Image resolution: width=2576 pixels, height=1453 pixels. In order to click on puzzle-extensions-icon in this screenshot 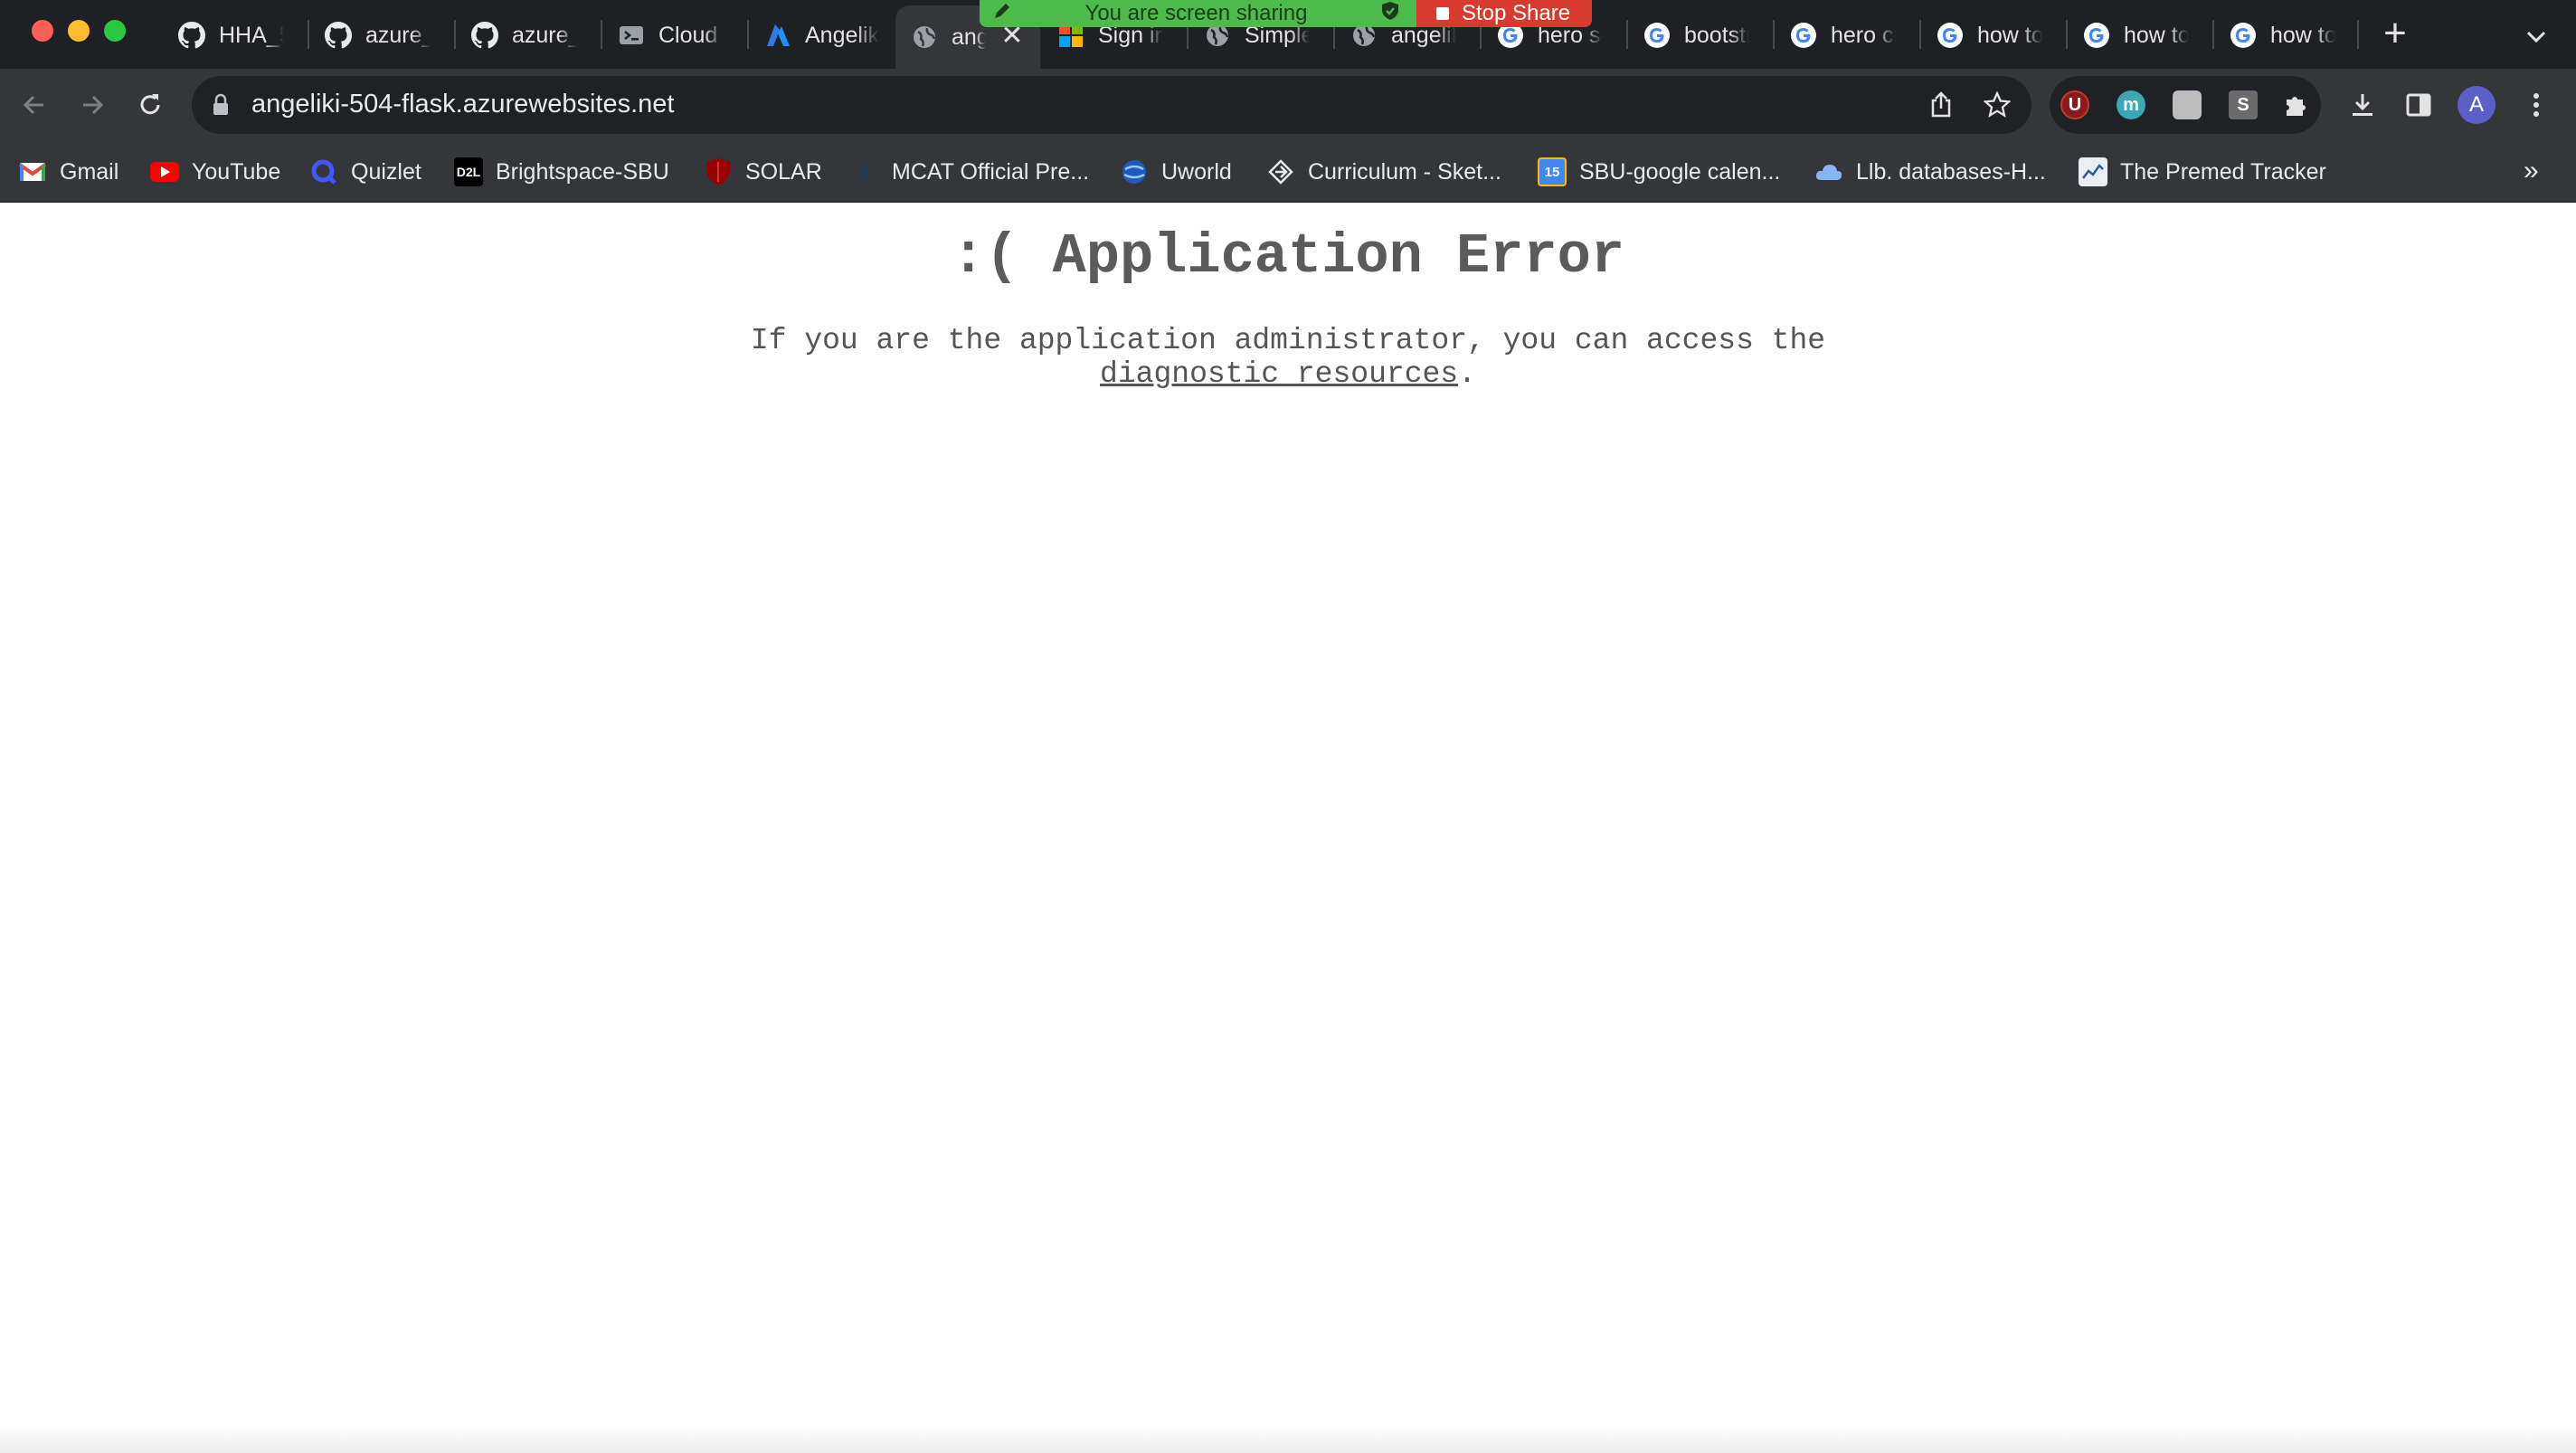, I will do `click(2295, 104)`.